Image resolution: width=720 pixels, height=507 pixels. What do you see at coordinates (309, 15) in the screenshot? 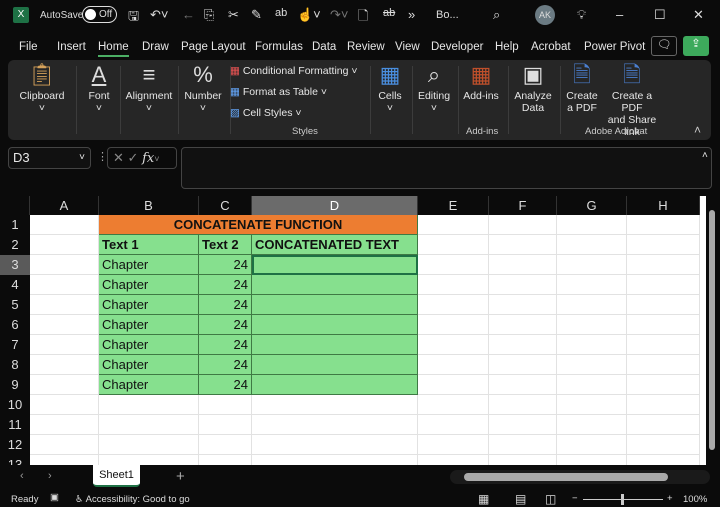
I see `touch-icon: ☝˅` at bounding box center [309, 15].